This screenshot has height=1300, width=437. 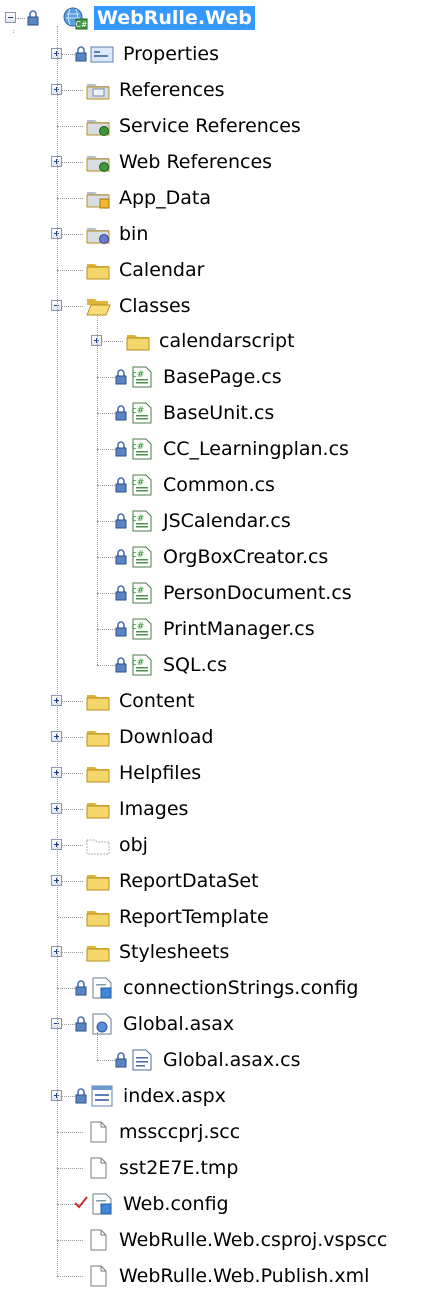 I want to click on csharp-web-project-icon: C#, so click(x=75, y=18).